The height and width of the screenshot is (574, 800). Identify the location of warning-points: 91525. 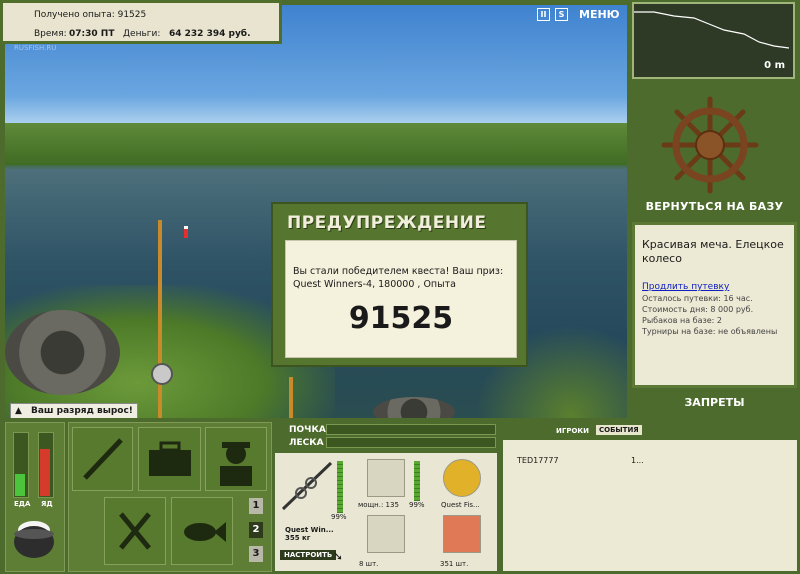
(401, 318).